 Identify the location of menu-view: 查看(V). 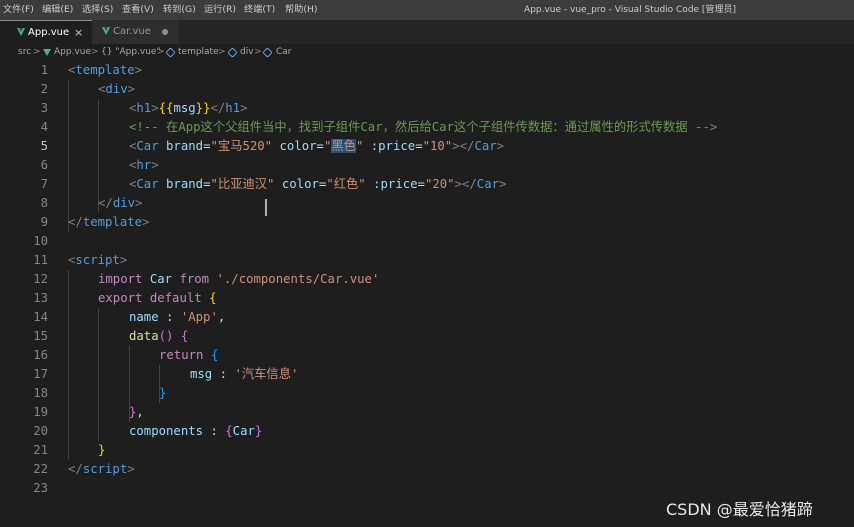
(138, 10).